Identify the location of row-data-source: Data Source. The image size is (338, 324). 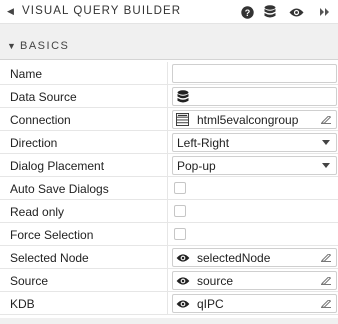
(169, 96).